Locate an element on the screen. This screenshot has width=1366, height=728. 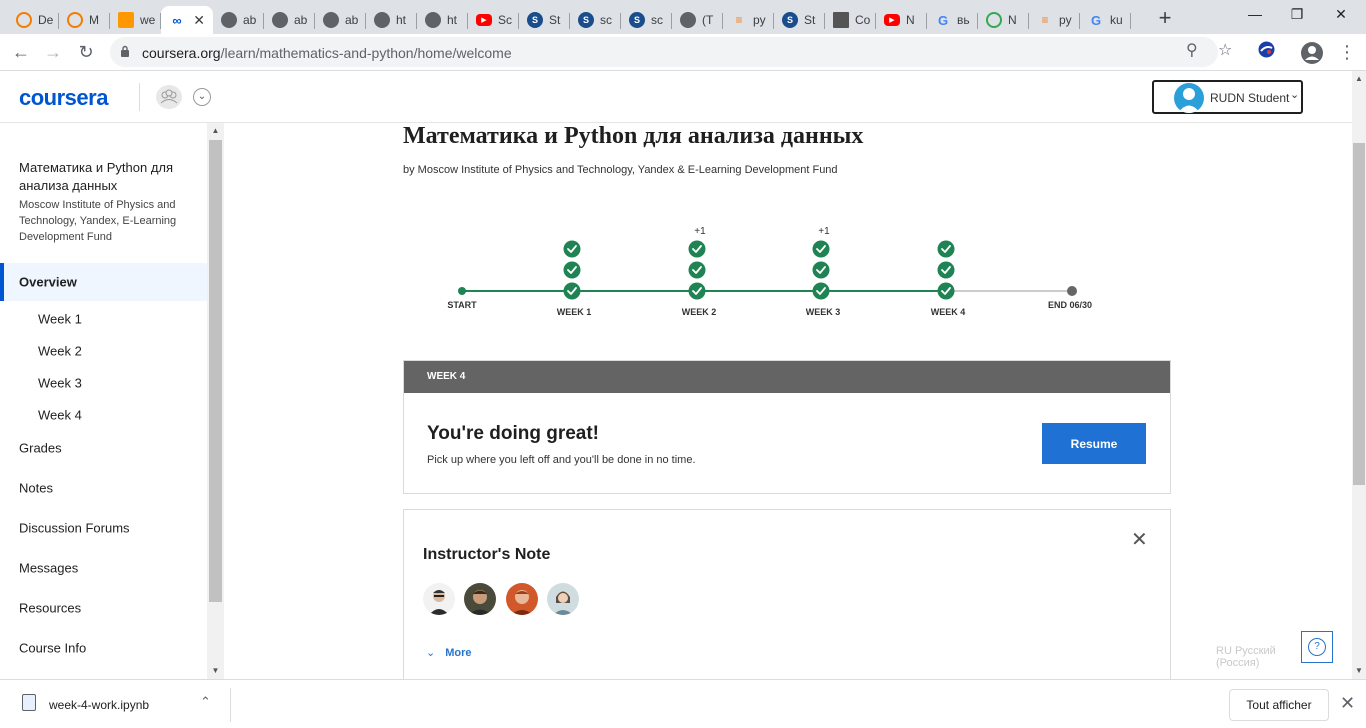
resume-button: Resume is located at coordinates (1094, 443).